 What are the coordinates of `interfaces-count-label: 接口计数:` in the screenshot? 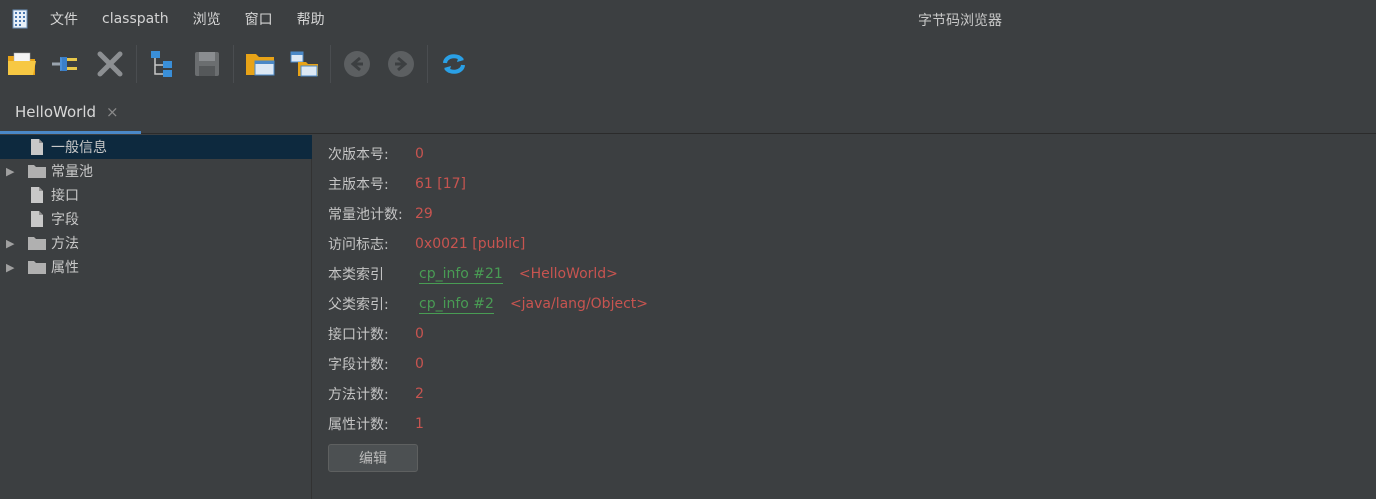 It's located at (358, 335).